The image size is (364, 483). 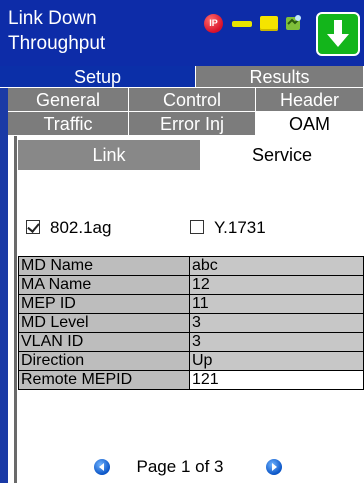 What do you see at coordinates (104, 266) in the screenshot?
I see `md-name-label: MD Name` at bounding box center [104, 266].